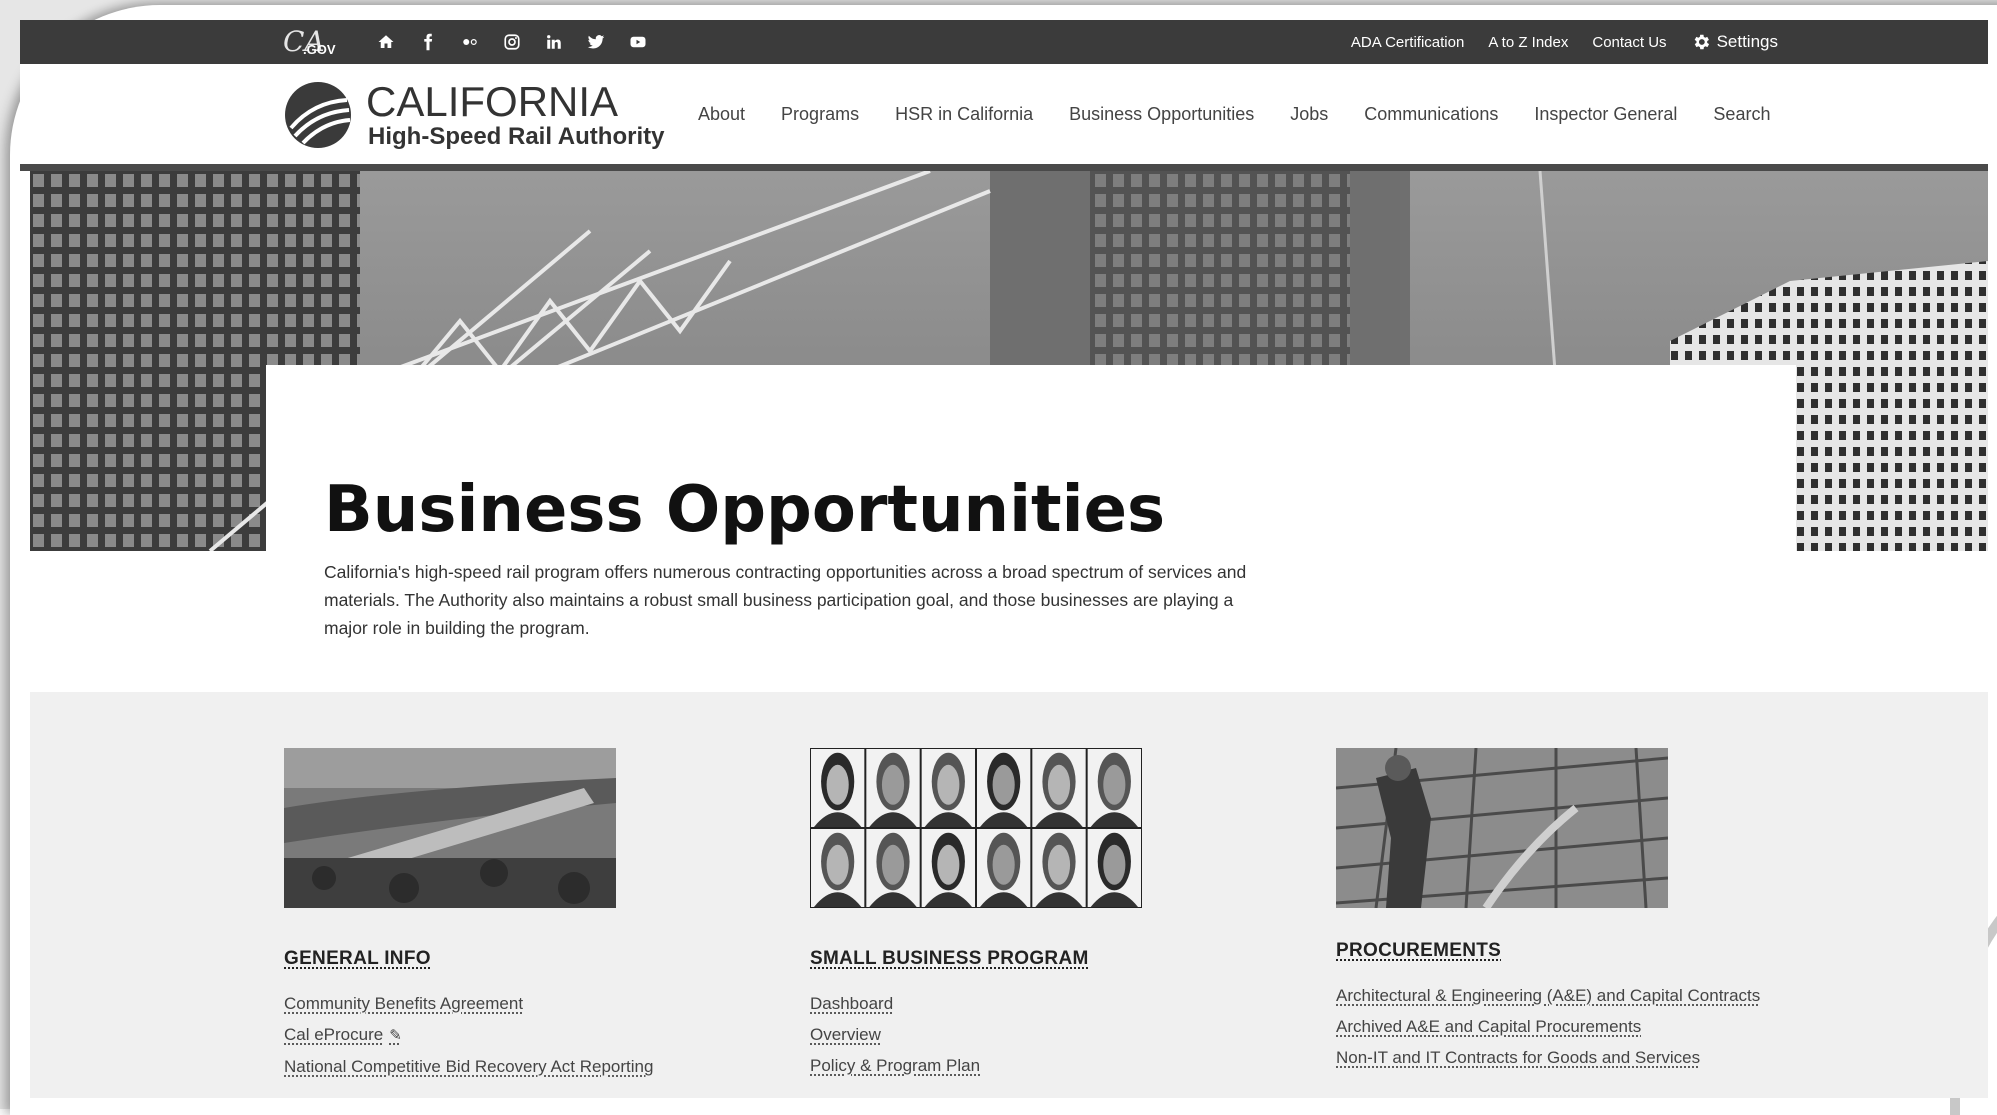 The height and width of the screenshot is (1115, 1997). What do you see at coordinates (976, 828) in the screenshot?
I see `small-business-portraits-image` at bounding box center [976, 828].